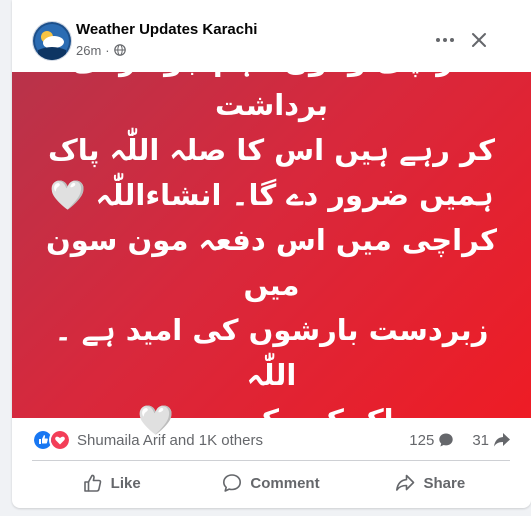 The image size is (531, 516). Describe the element at coordinates (60, 440) in the screenshot. I see `love-icon` at that location.